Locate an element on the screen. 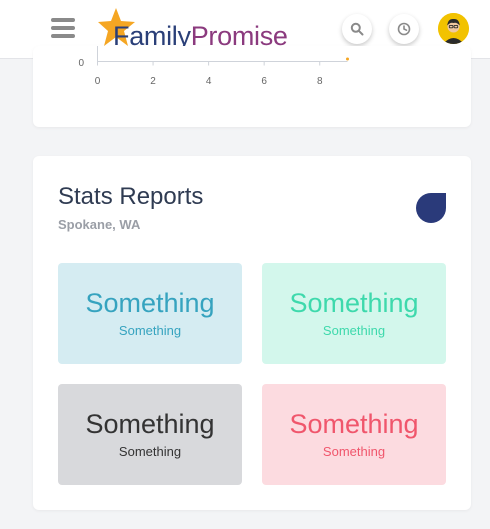 The image size is (490, 529). series-end-marker is located at coordinates (347, 59).